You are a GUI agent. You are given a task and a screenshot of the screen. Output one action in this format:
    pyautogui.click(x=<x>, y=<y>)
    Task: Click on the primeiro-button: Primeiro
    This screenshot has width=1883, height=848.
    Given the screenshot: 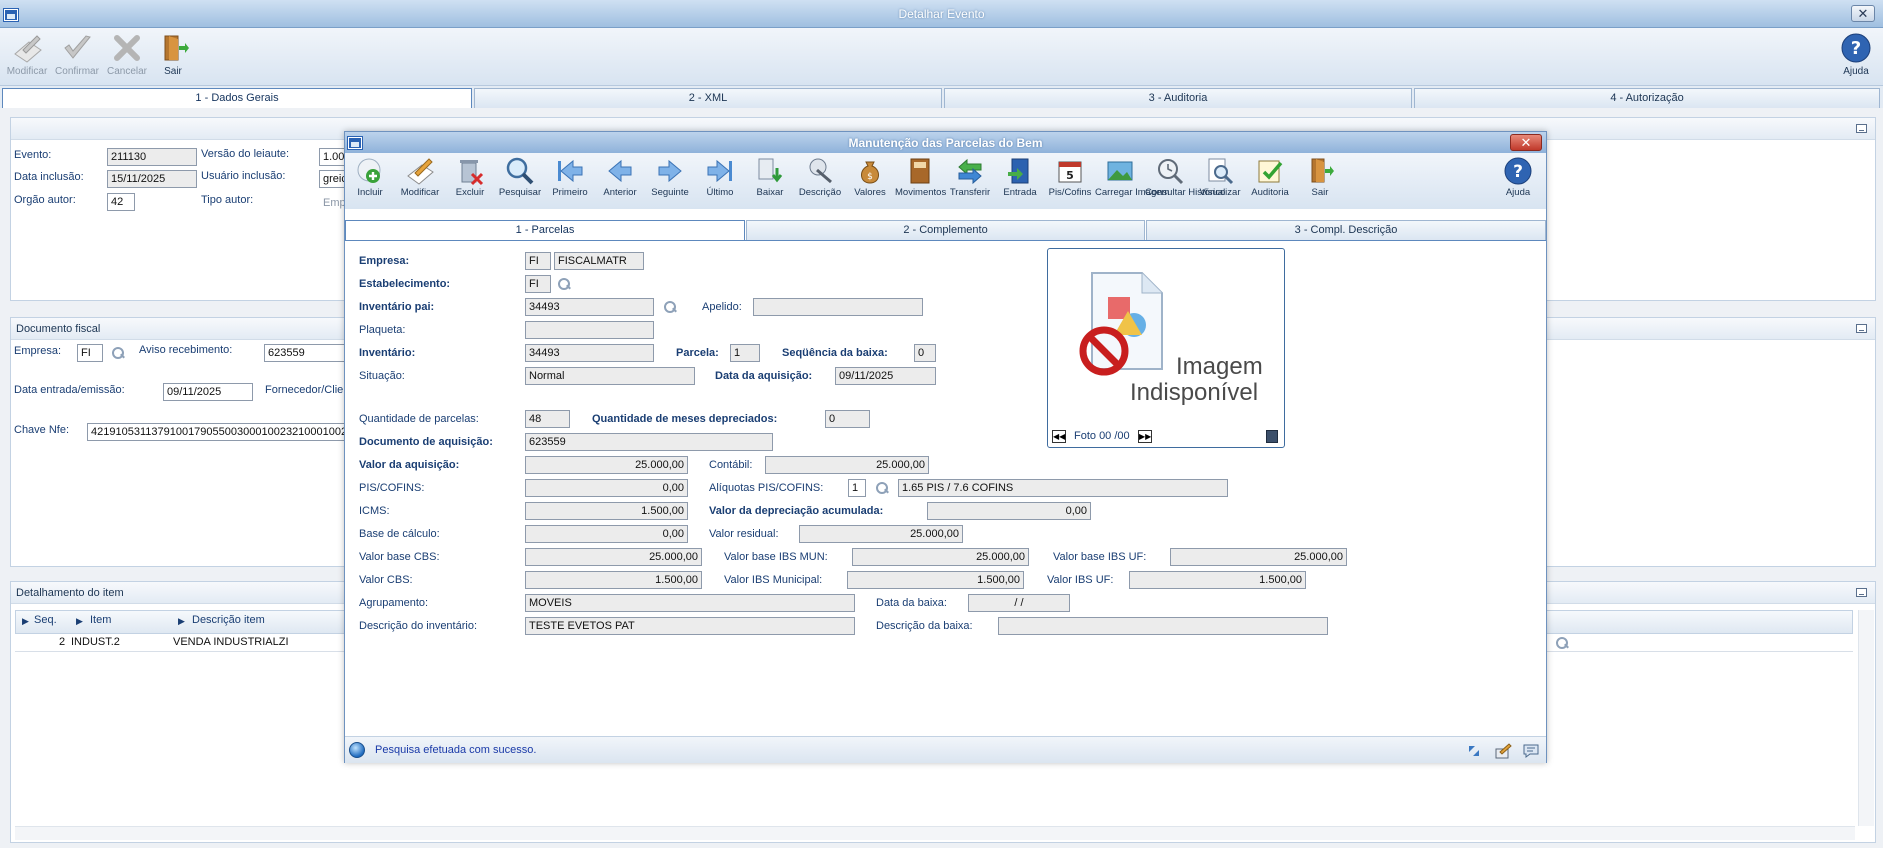 What is the action you would take?
    pyautogui.click(x=570, y=176)
    